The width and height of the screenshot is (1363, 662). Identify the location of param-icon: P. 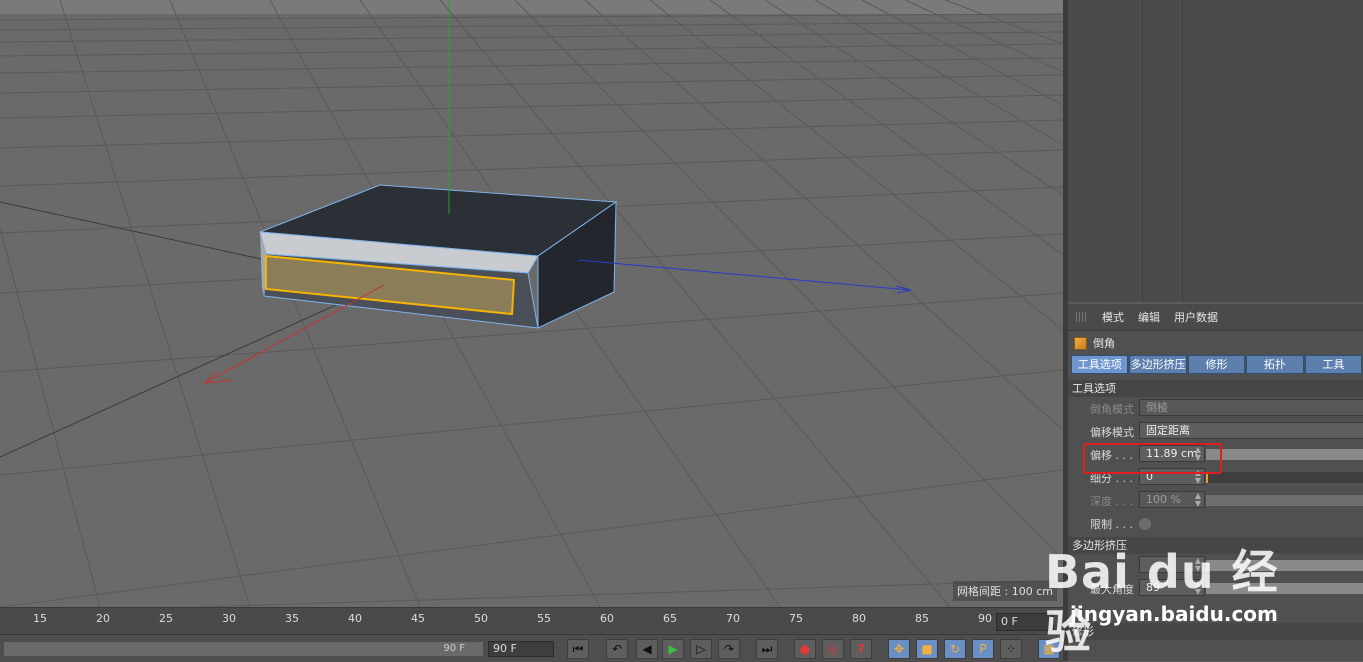
(983, 649).